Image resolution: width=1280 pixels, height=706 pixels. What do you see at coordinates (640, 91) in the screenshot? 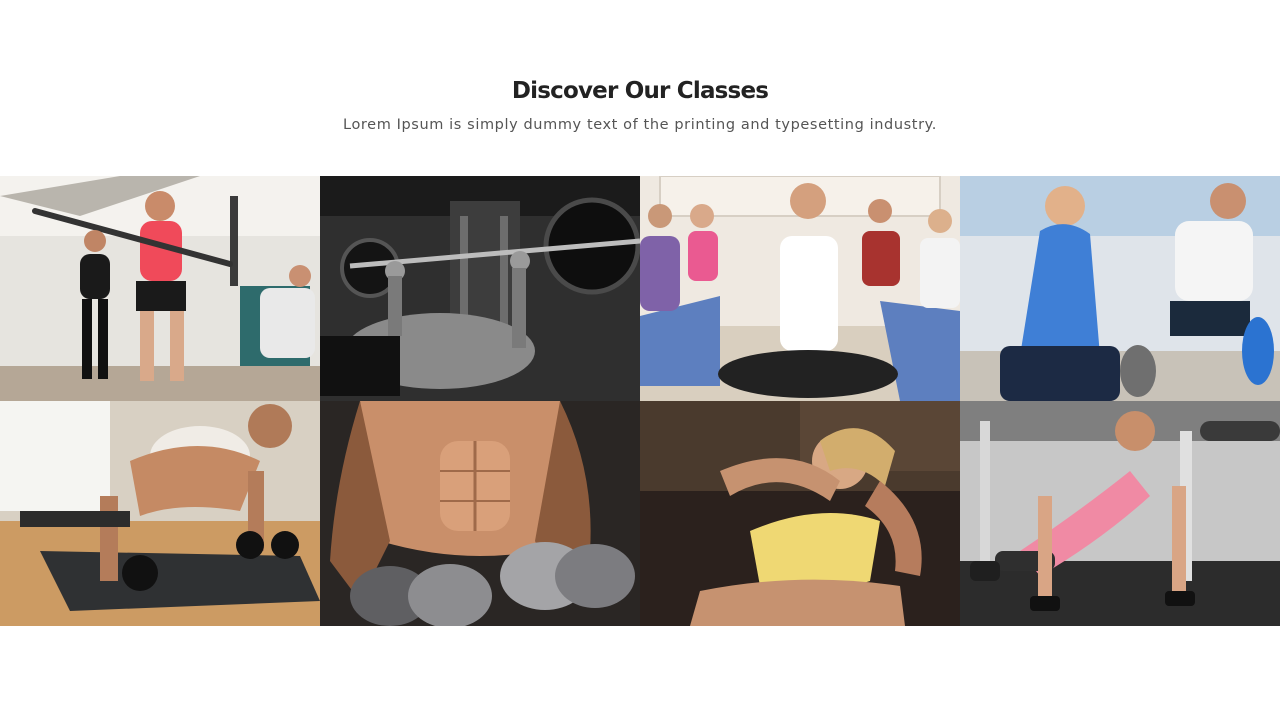
I see `section-title: Discover Our Classes` at bounding box center [640, 91].